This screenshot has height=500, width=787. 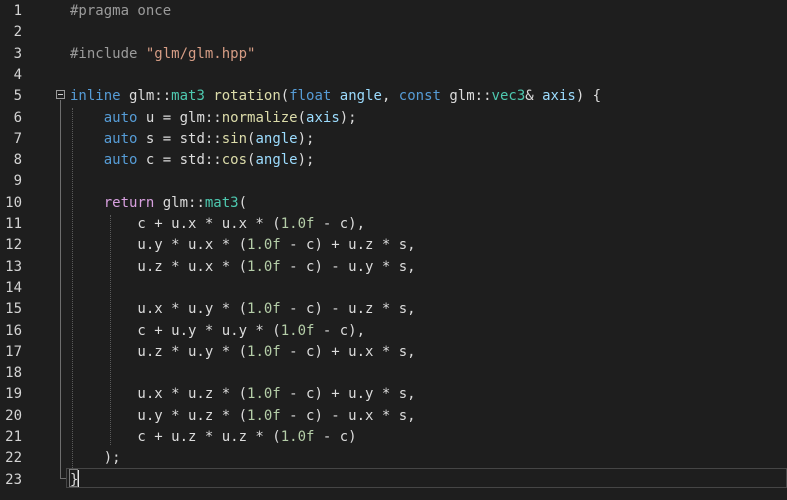 What do you see at coordinates (348, 351) in the screenshot?
I see `code-token: - c) + u.x * s,` at bounding box center [348, 351].